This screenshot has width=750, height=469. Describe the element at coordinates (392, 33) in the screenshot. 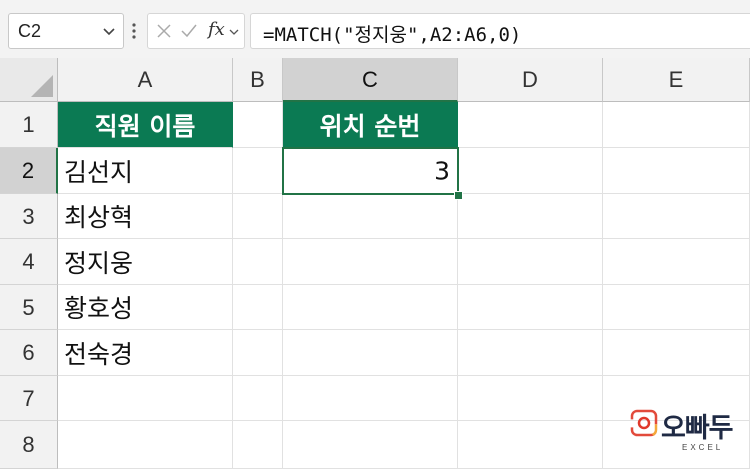

I see `formula-text: =MATCH("정지웅",A2:A6,0)` at that location.